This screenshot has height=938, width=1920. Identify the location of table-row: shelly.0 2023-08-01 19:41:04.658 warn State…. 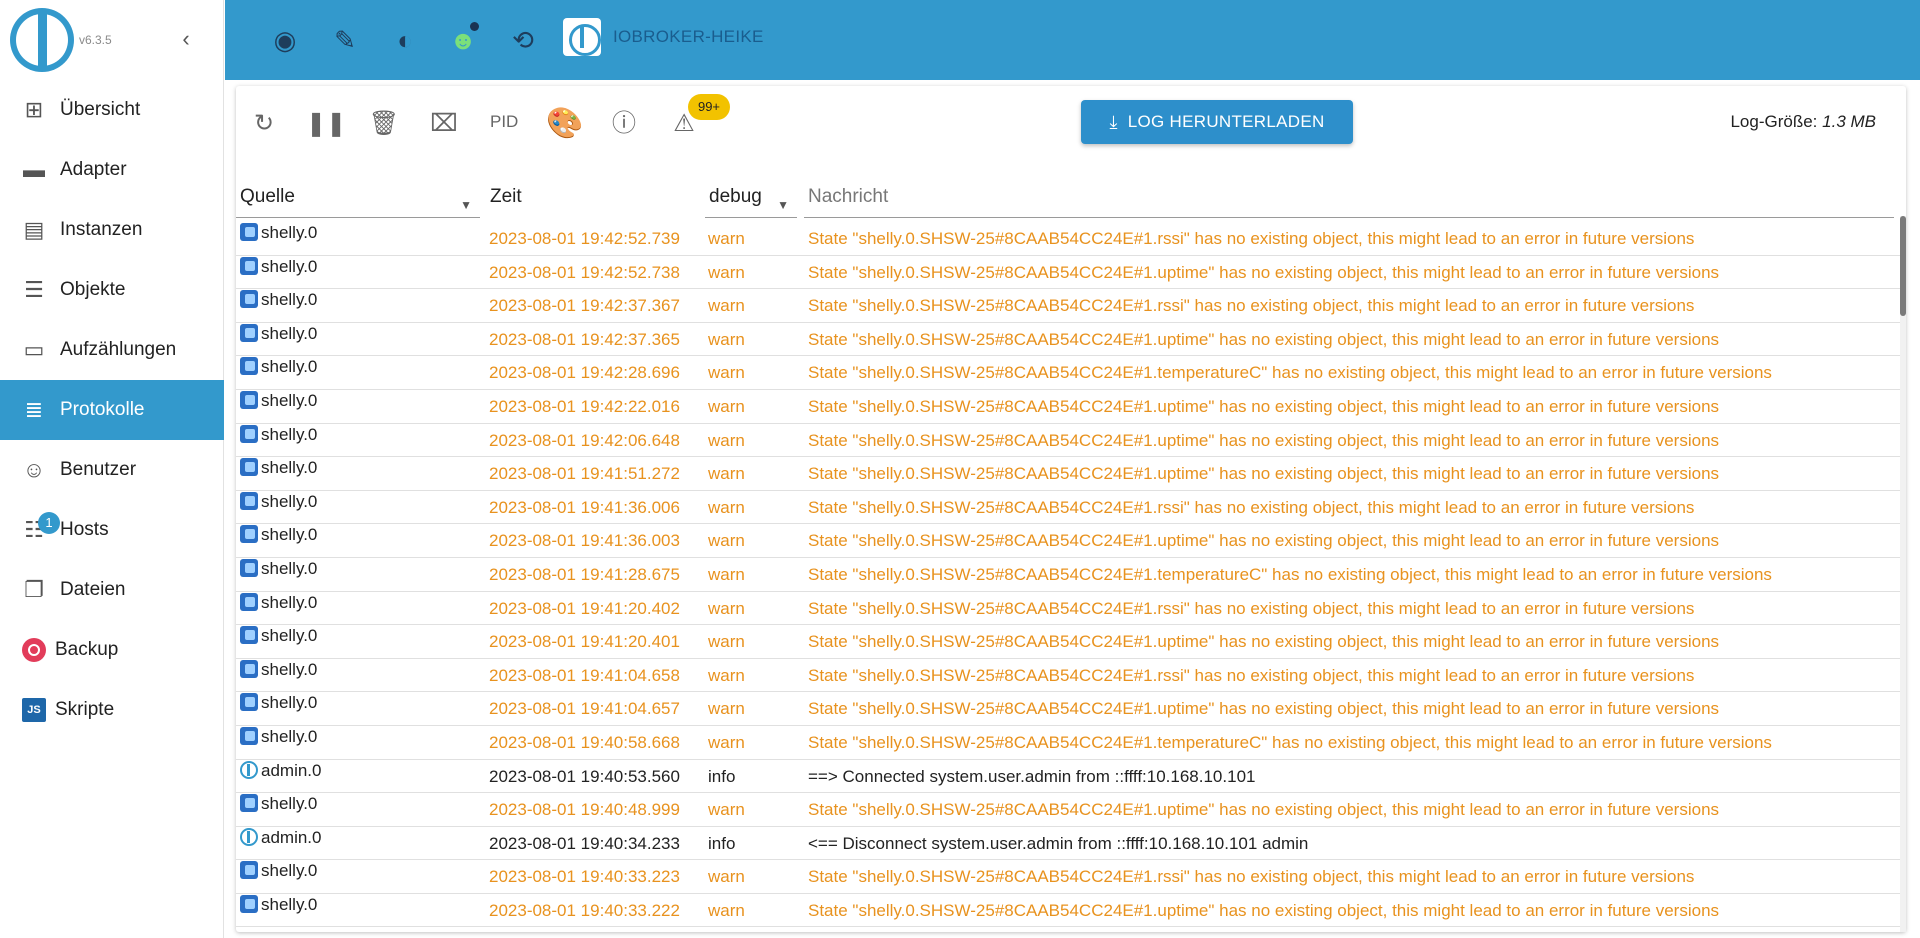
(1068, 676).